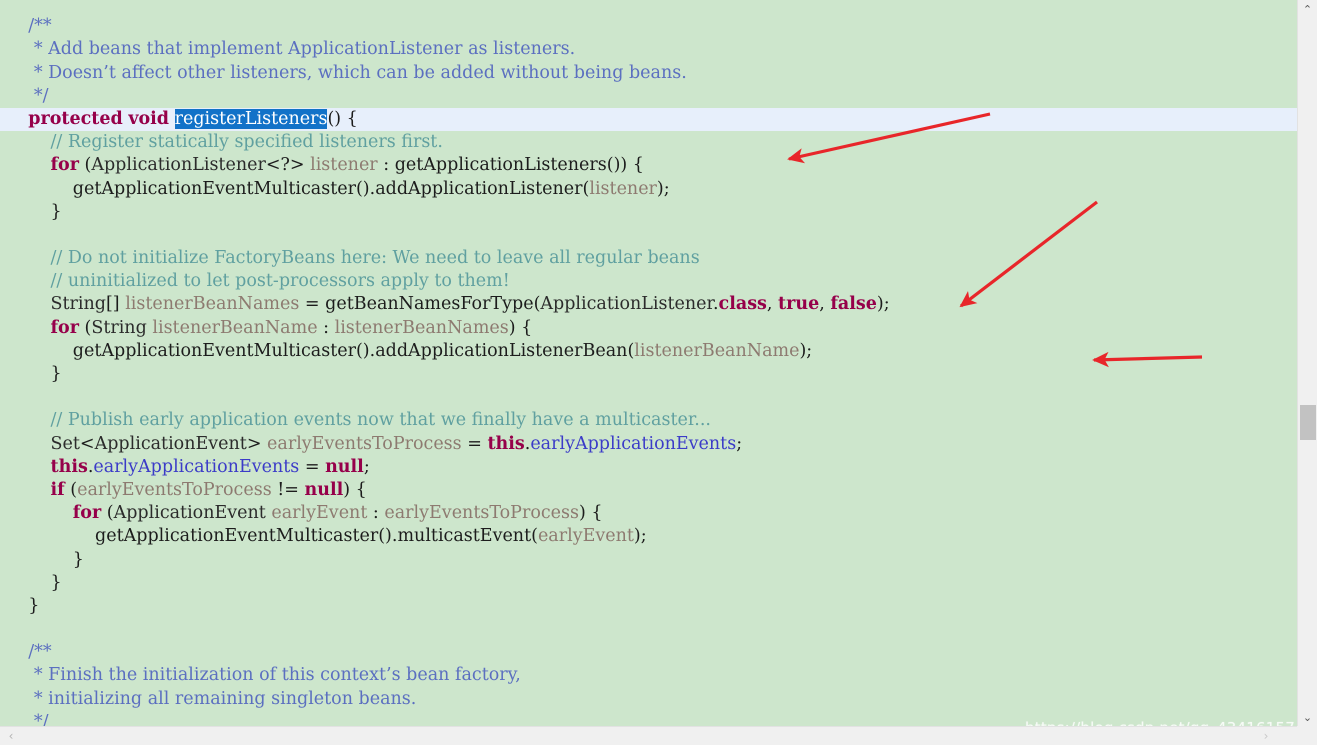 The image size is (1317, 745). I want to click on code-token: addApplicationListenerBean, so click(501, 350).